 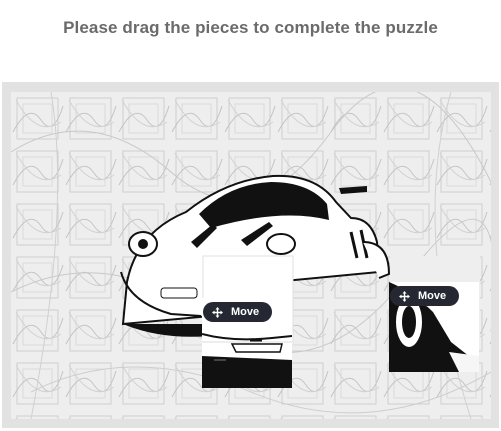 I want to click on move-handle-piece-1: Move, so click(x=238, y=312).